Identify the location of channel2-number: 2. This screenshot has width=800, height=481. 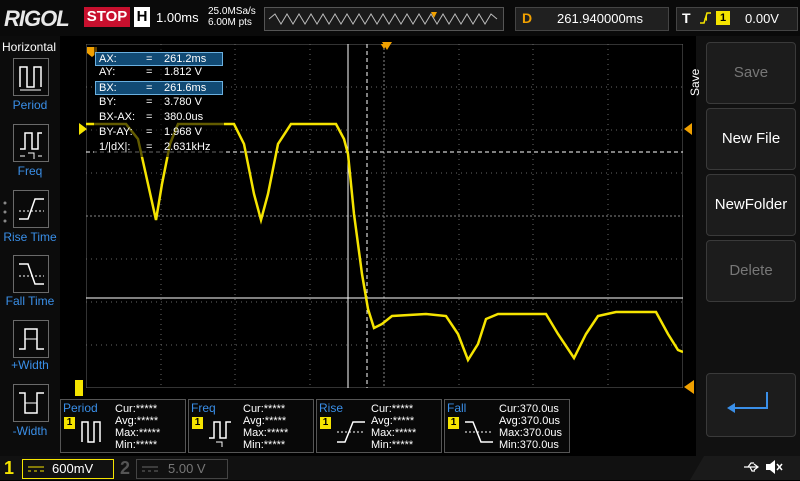
(125, 468).